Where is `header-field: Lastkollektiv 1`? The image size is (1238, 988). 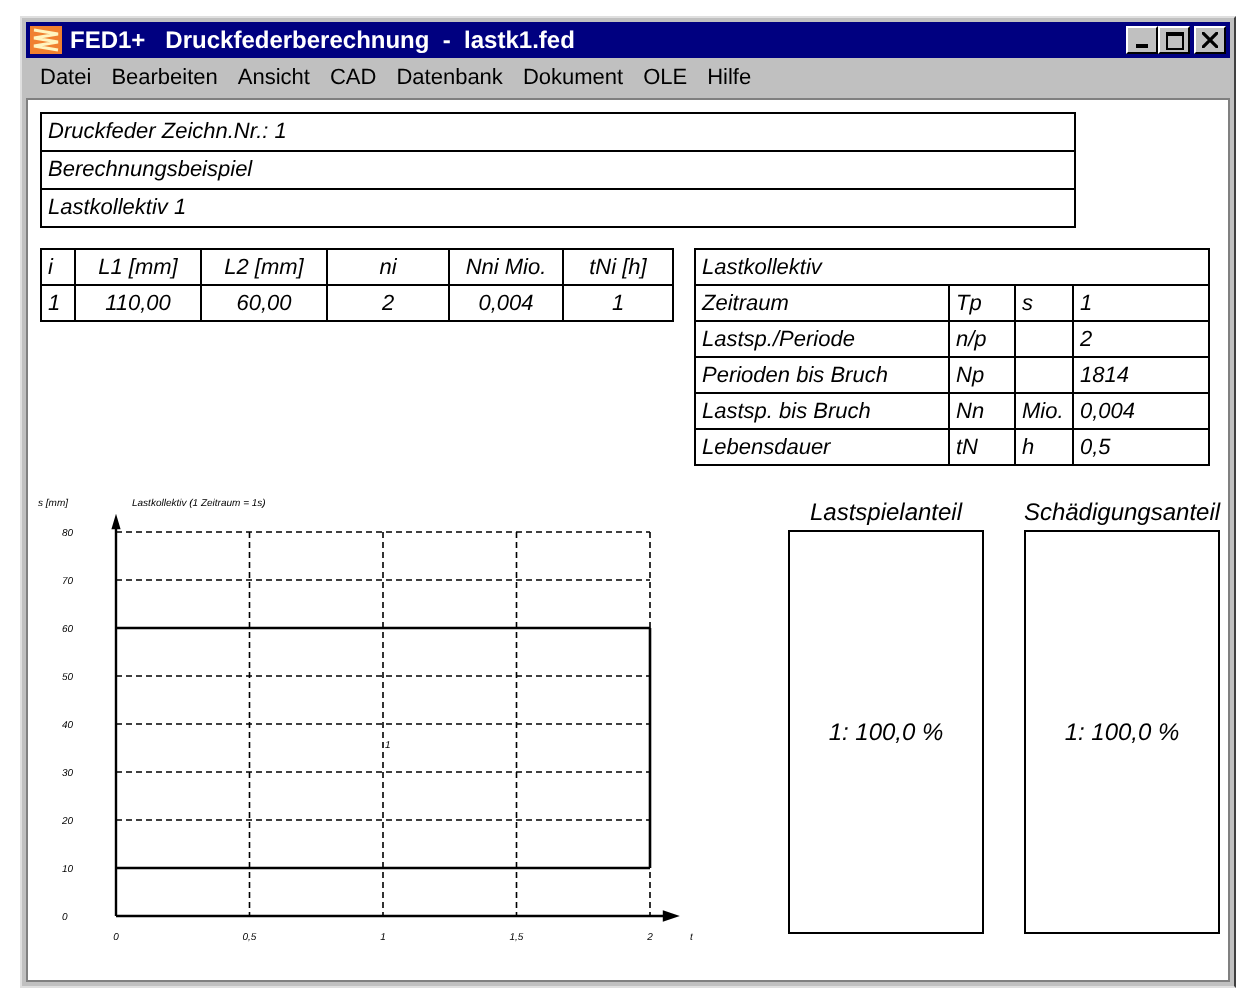
header-field: Lastkollektiv 1 is located at coordinates (558, 207).